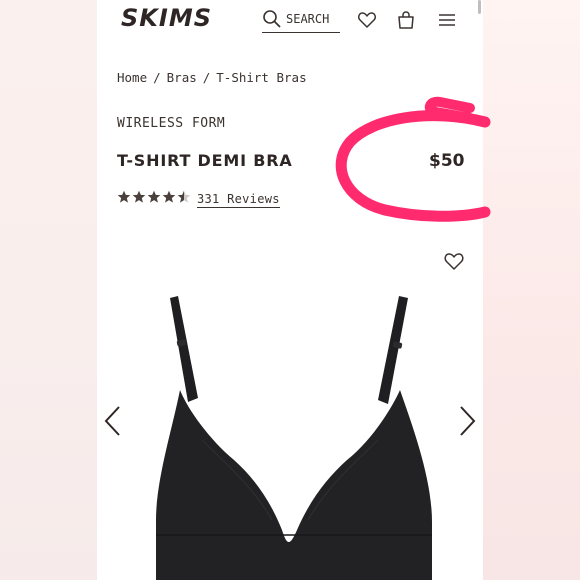 This screenshot has height=580, width=580. I want to click on breadcrumb-tshirt-bras: T-Shirt Bras, so click(261, 77).